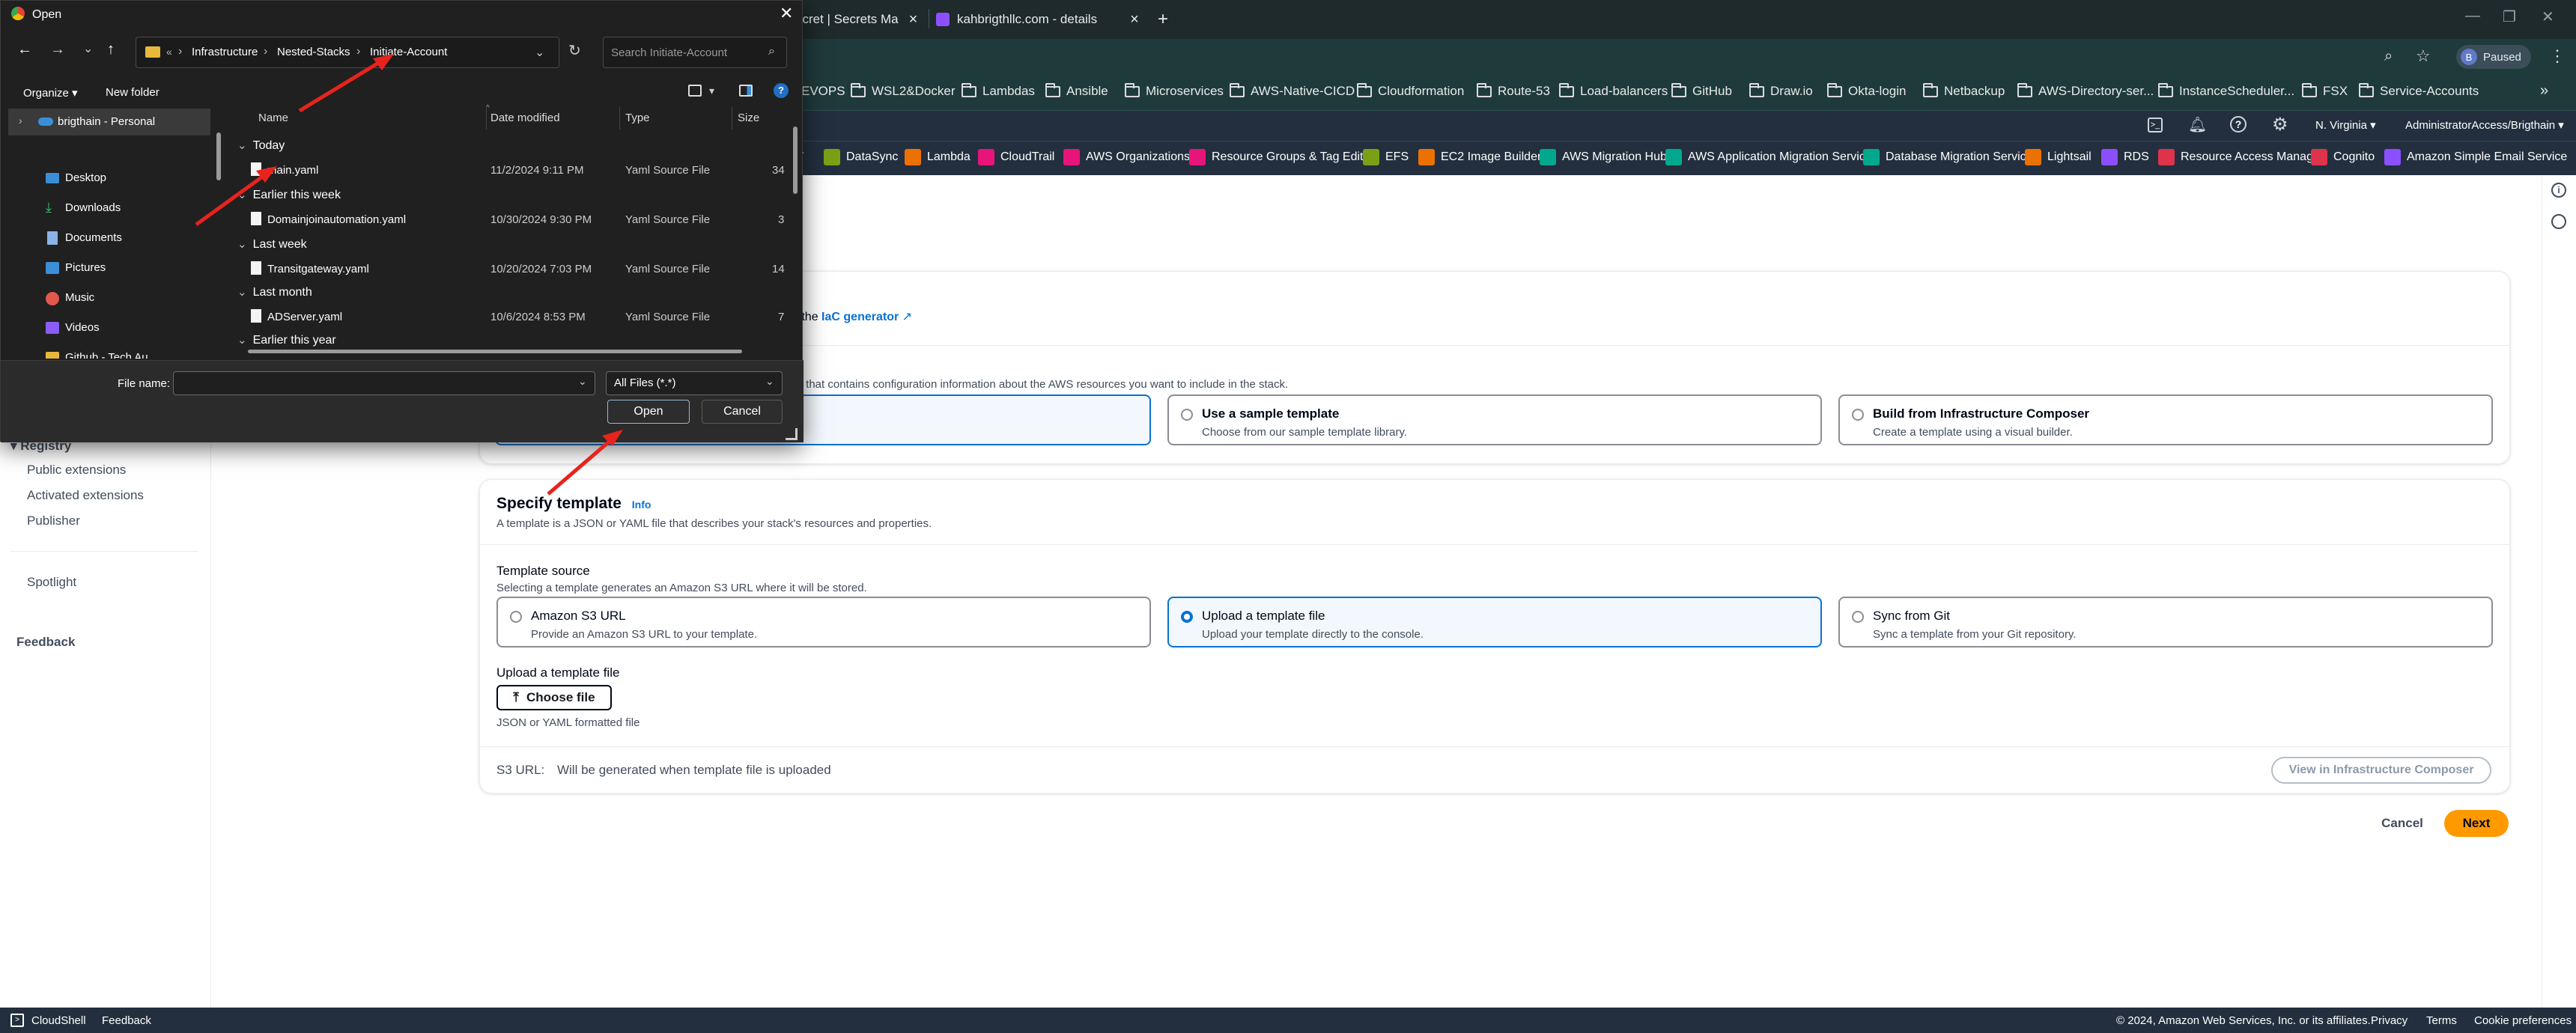 The width and height of the screenshot is (2576, 1033). What do you see at coordinates (409, 275) in the screenshot?
I see `annotation-arrows` at bounding box center [409, 275].